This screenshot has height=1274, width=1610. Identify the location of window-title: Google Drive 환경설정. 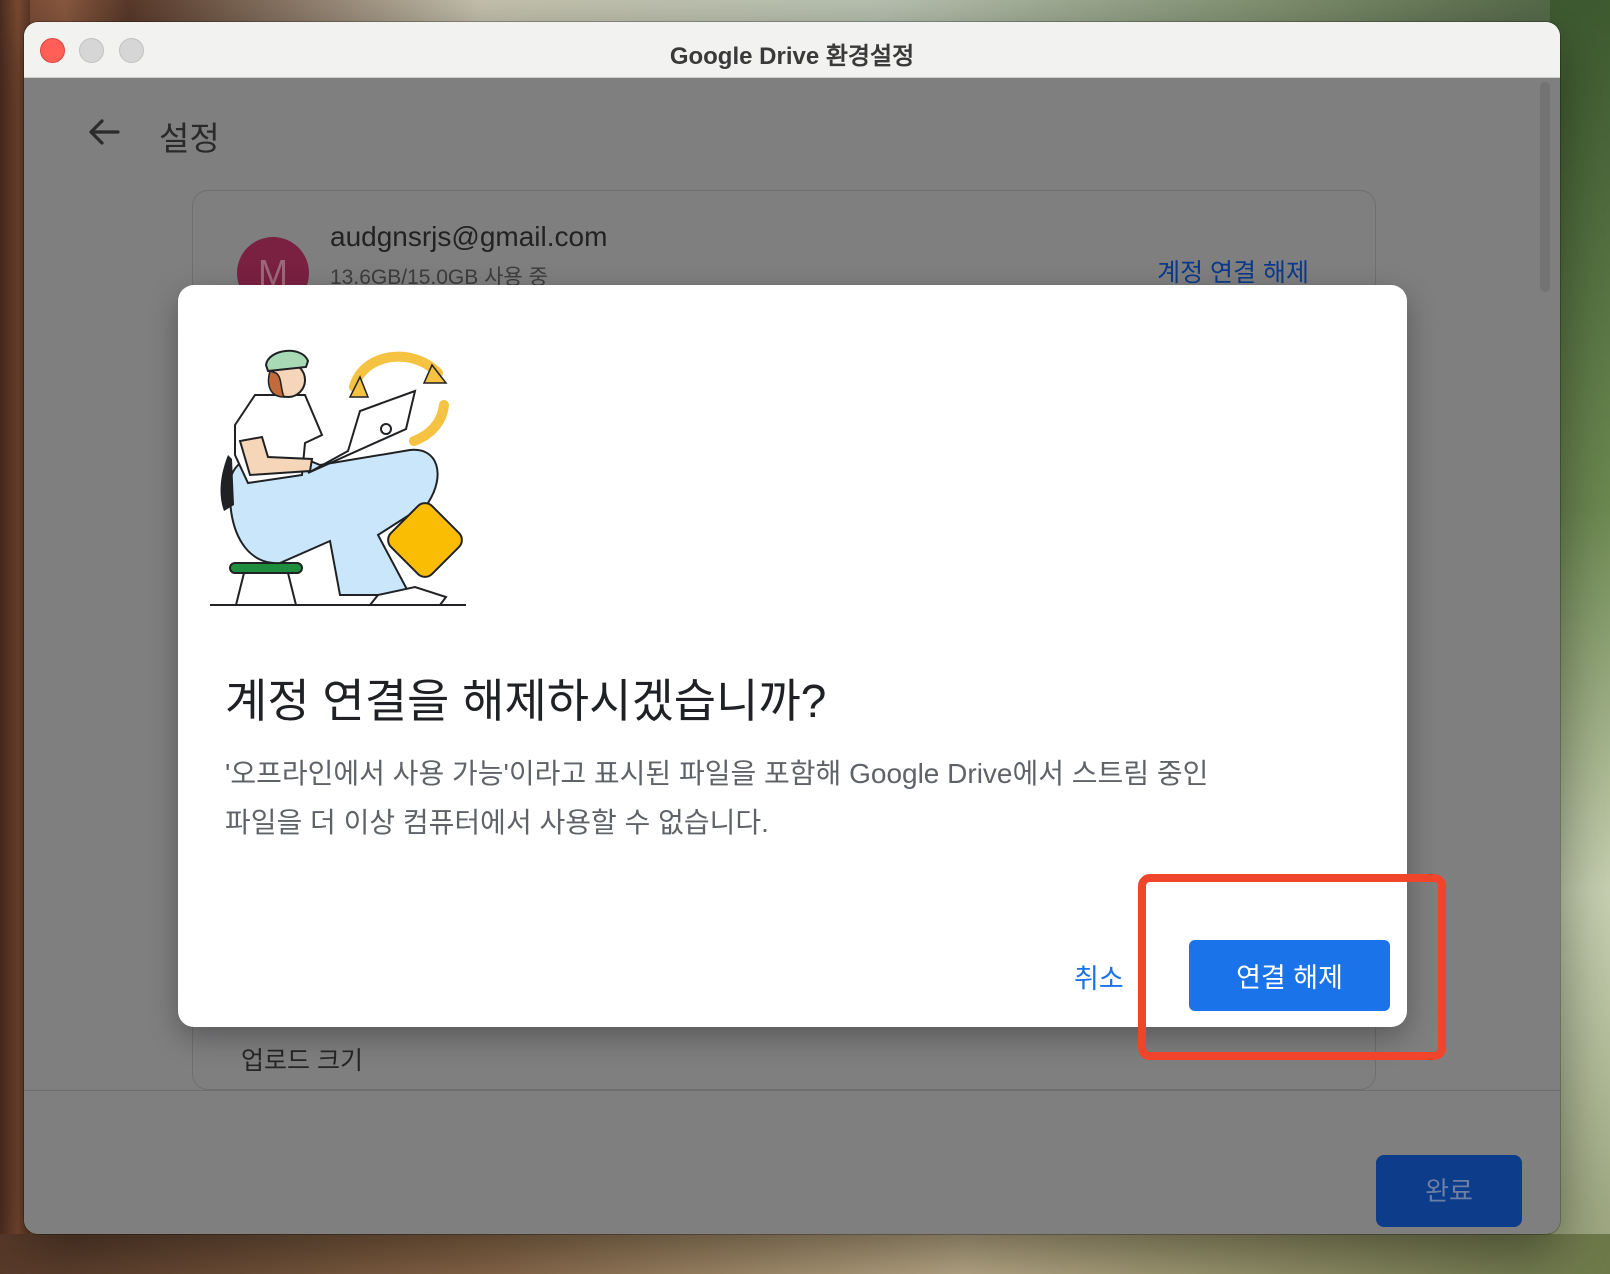
(792, 56).